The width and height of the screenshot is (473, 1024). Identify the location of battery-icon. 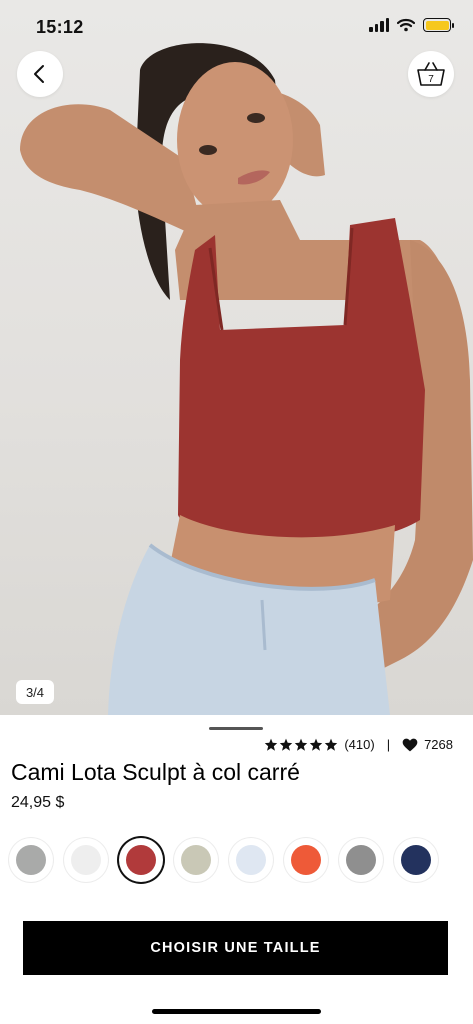
(438, 25).